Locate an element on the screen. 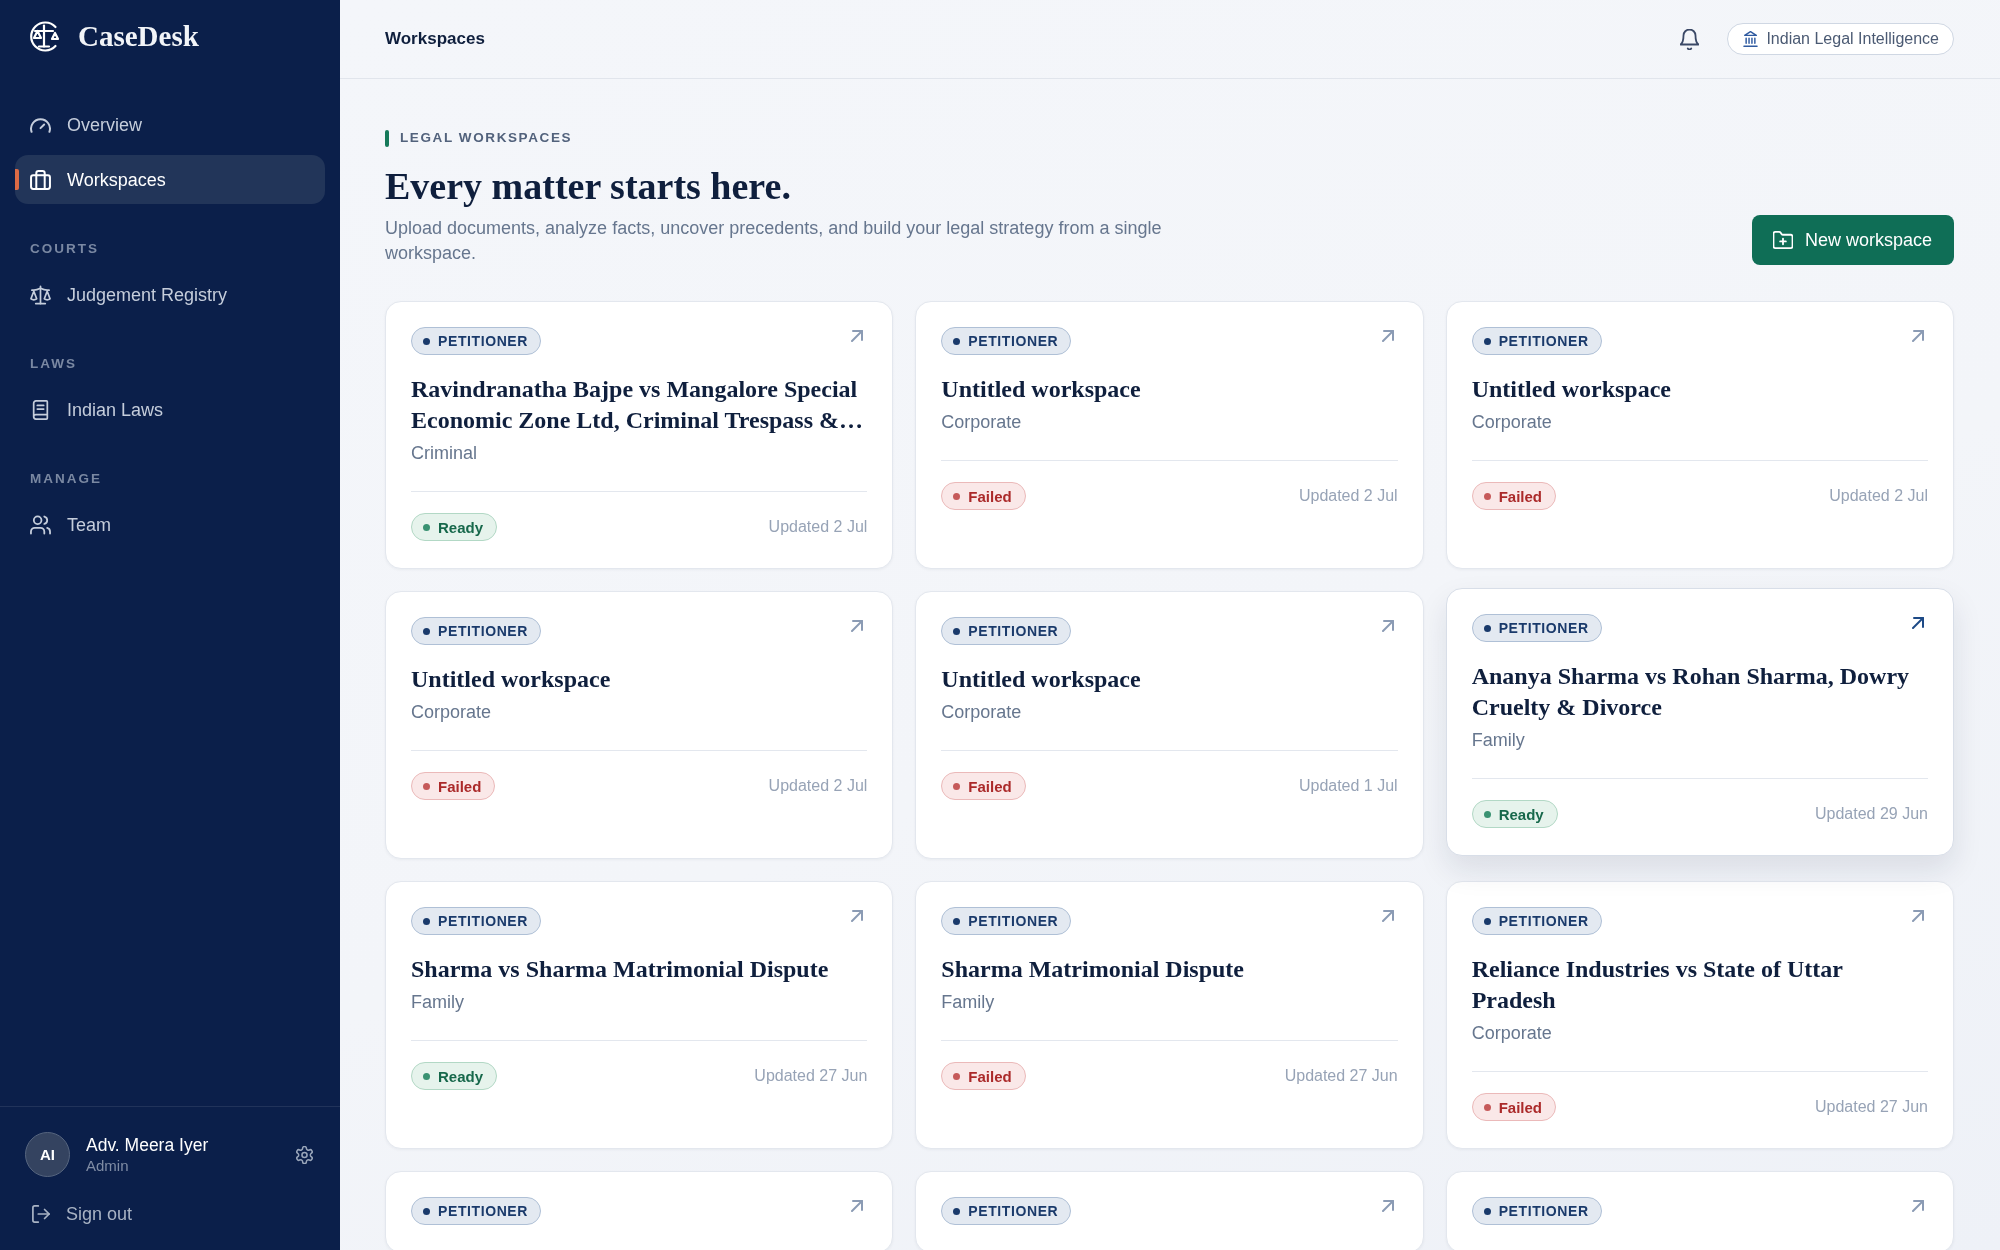 The height and width of the screenshot is (1250, 2000). workspace-card: PETITIONER Ananya Sharma vs Rohan Sharma, Dowry Cruelty & Divorce Family Ready Updated 29 Jun is located at coordinates (1699, 722).